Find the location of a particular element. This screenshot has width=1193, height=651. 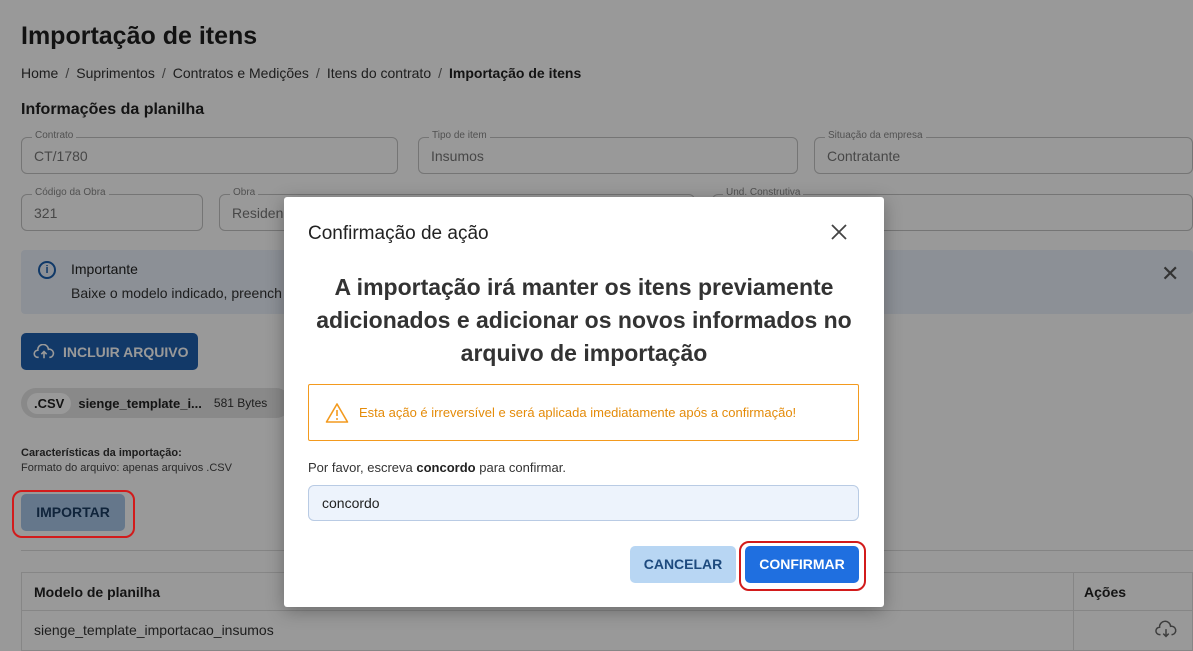

warning-icon is located at coordinates (337, 412).